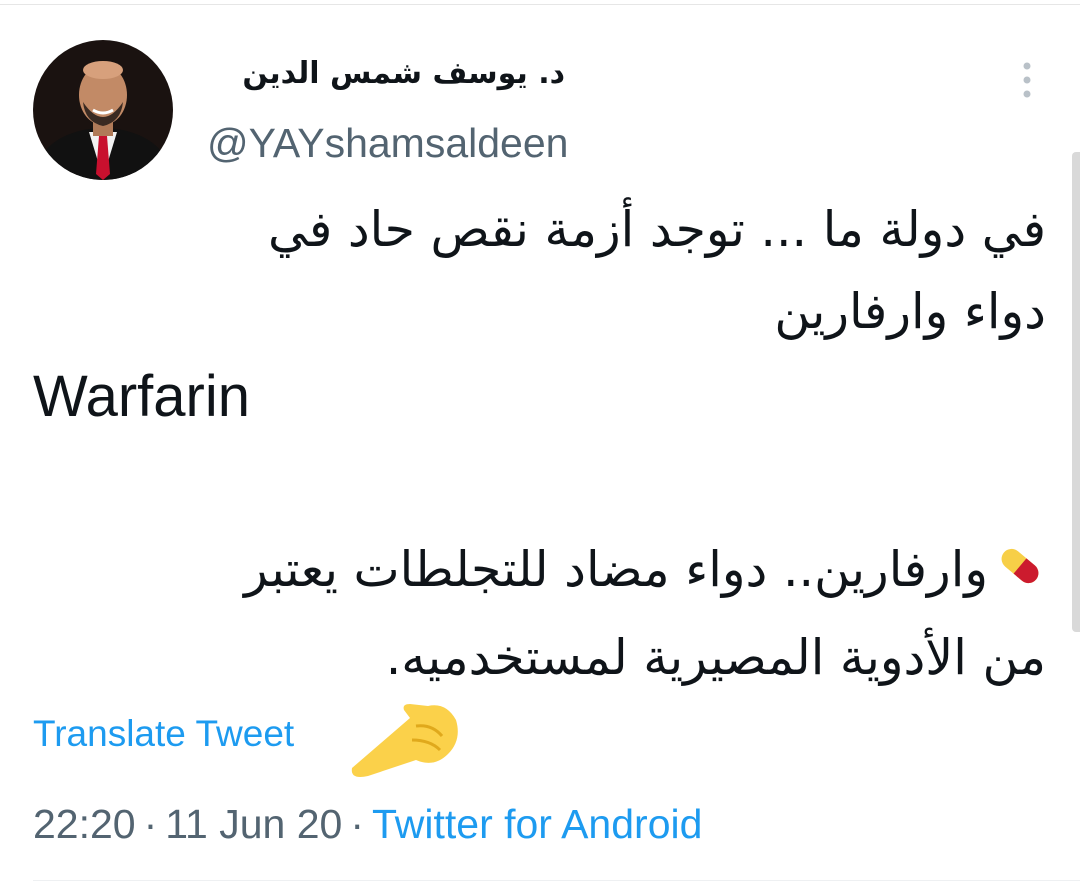 This screenshot has width=1080, height=884. What do you see at coordinates (556, 880) in the screenshot?
I see `bottom-divider` at bounding box center [556, 880].